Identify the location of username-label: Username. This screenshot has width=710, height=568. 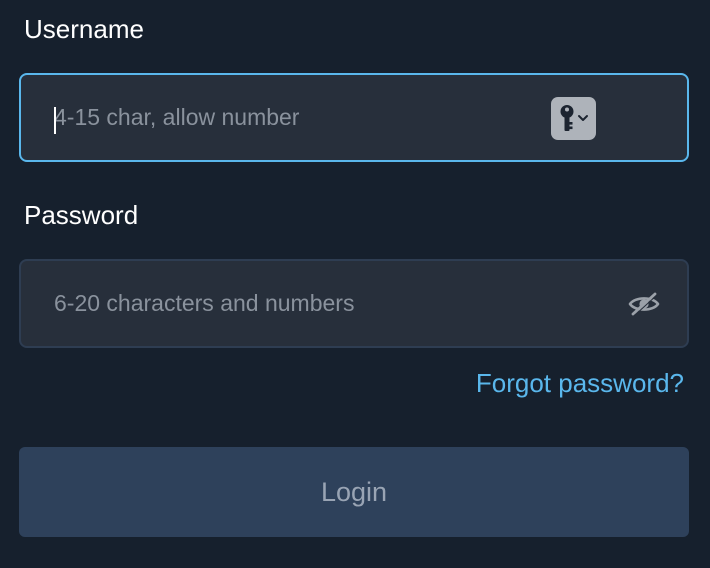
(84, 29).